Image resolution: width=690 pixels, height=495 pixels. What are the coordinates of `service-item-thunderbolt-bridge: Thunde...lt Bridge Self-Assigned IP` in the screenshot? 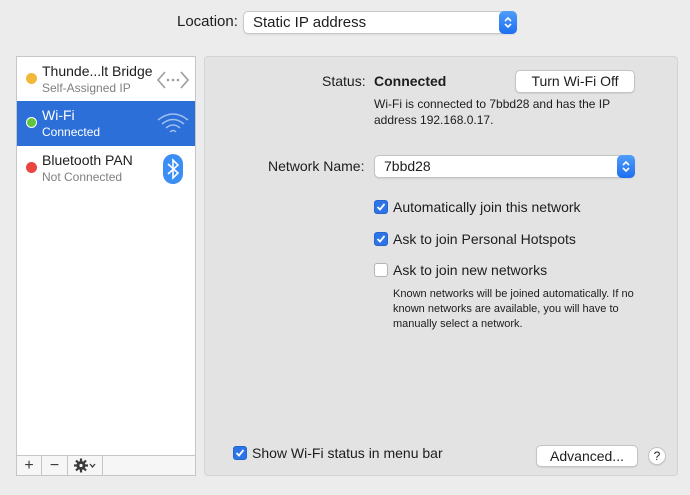 It's located at (106, 79).